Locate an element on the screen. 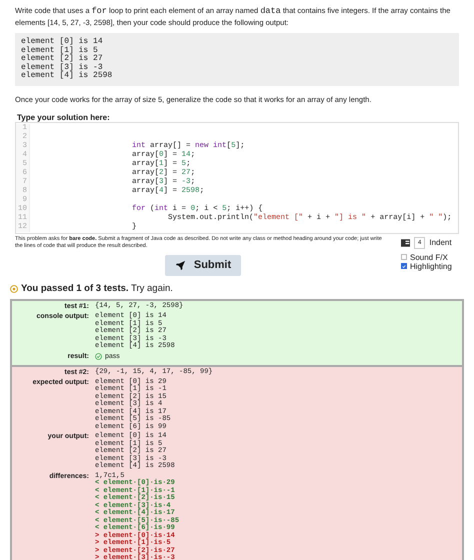  indent-label: Indent is located at coordinates (440, 242).